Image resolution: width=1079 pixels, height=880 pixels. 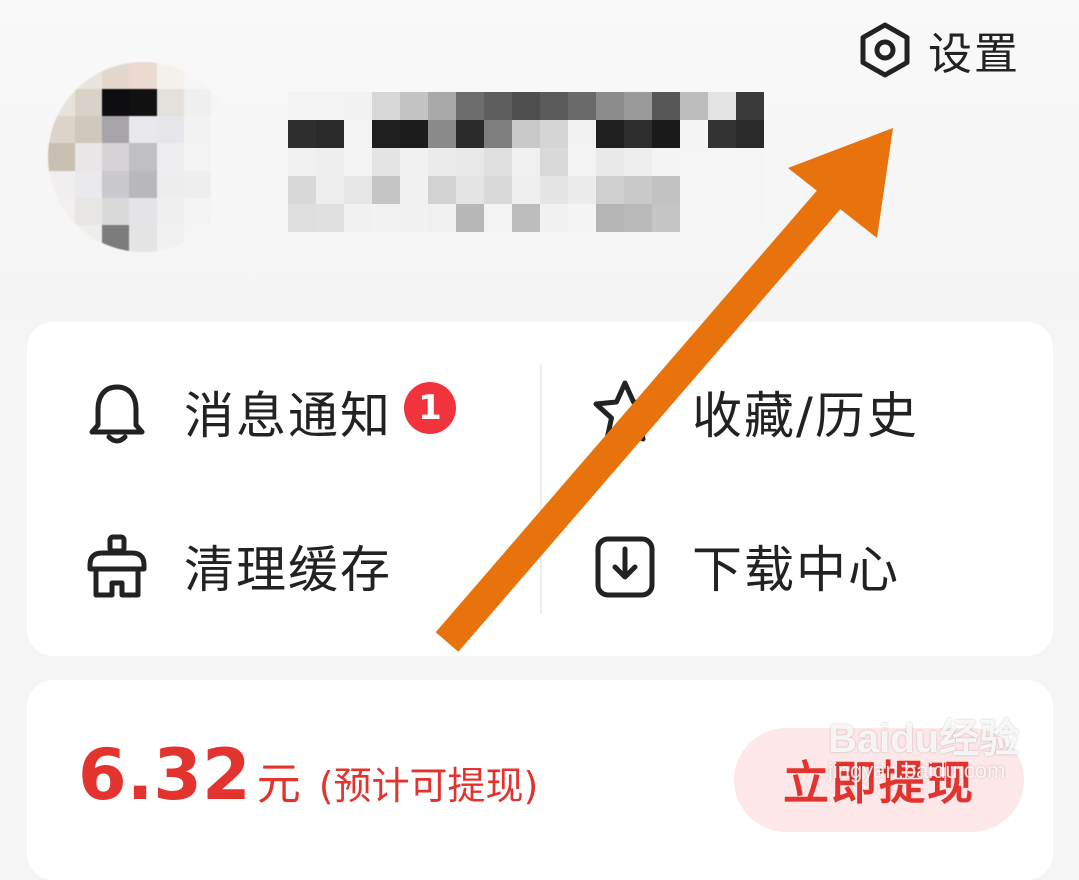 What do you see at coordinates (143, 157) in the screenshot?
I see `avatar` at bounding box center [143, 157].